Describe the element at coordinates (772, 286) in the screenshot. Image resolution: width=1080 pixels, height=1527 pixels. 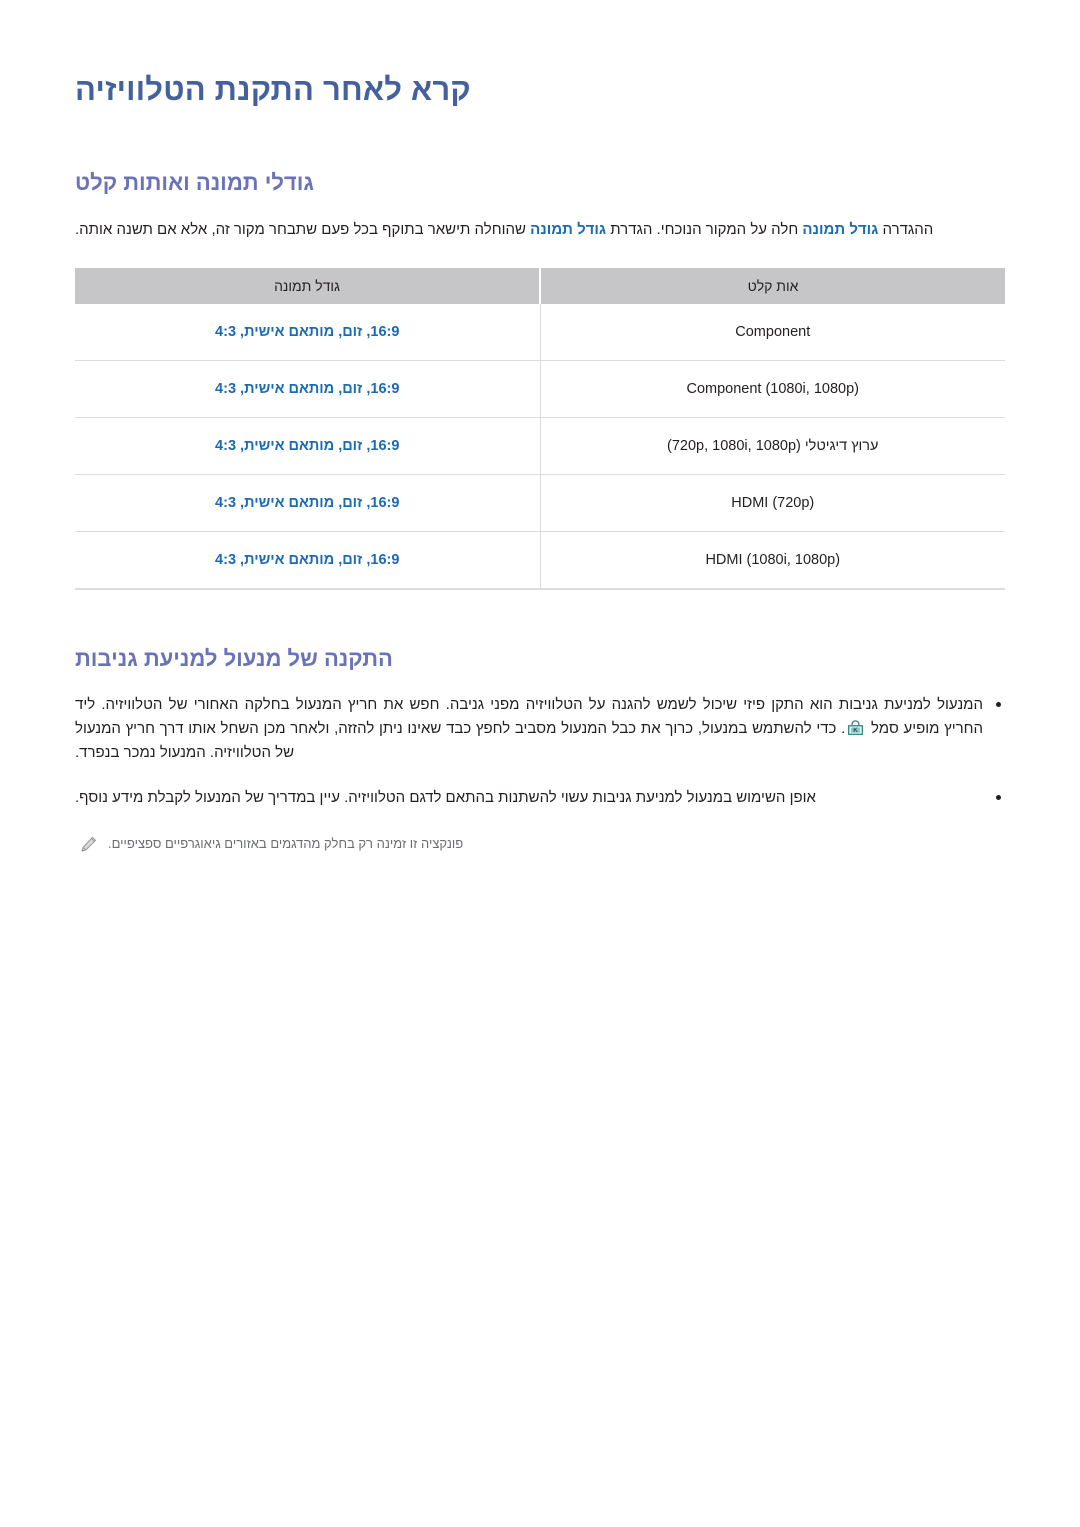
I see `column-header-input-signal: אות קלט` at that location.